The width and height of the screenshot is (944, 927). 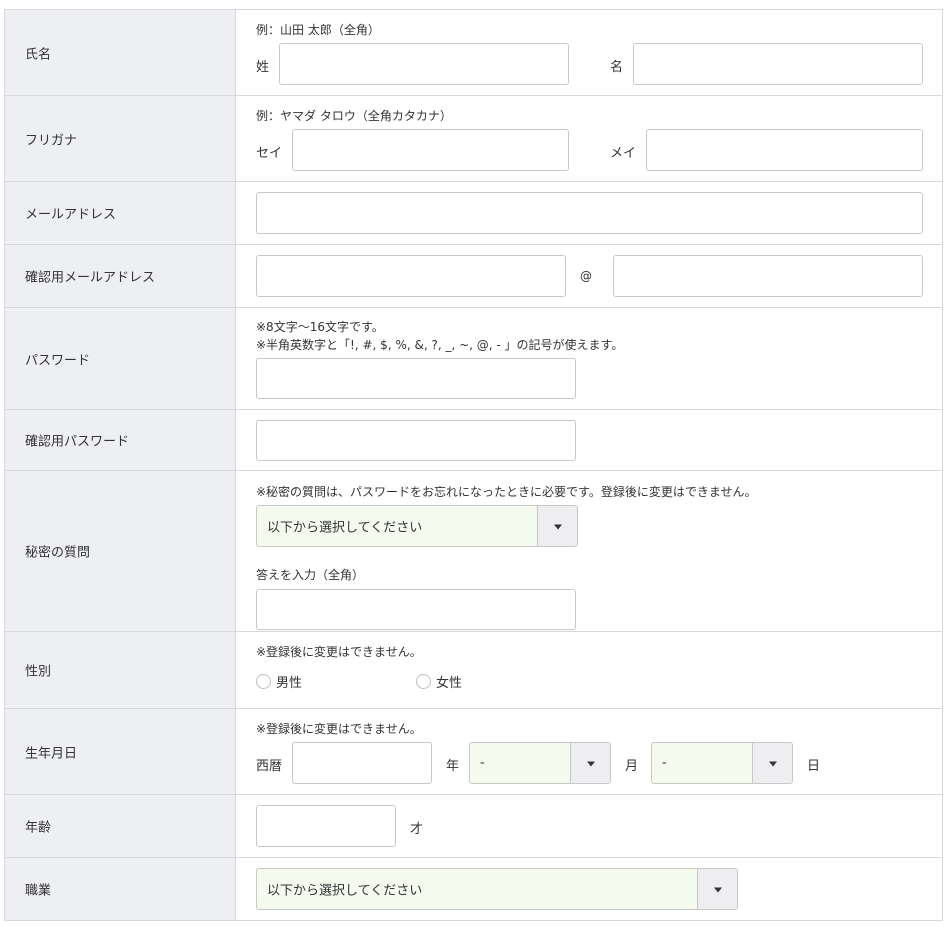 What do you see at coordinates (320, 327) in the screenshot?
I see `password-note-length: ※8文字～16文字です。` at bounding box center [320, 327].